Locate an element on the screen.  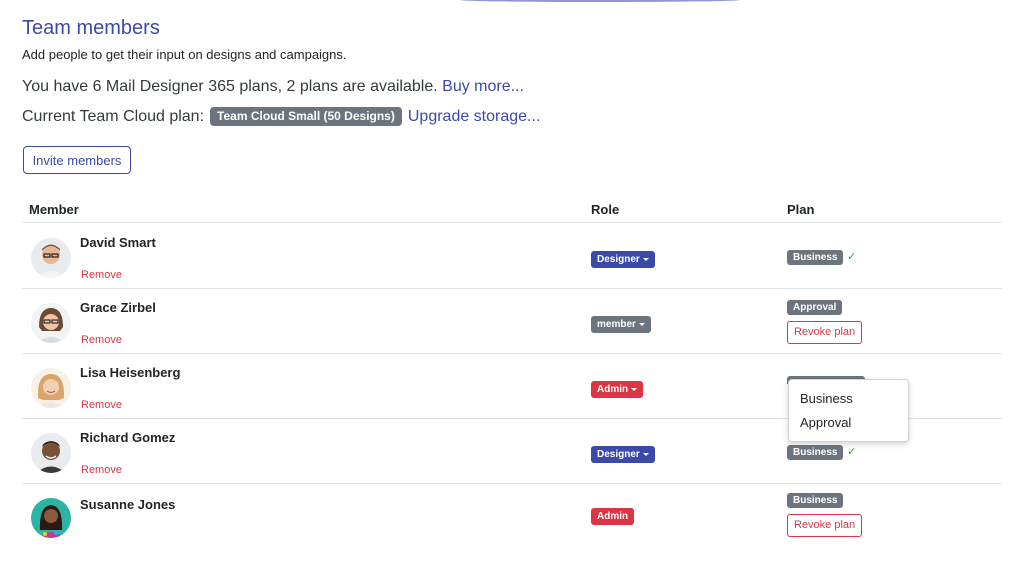
role-badge: Admin is located at coordinates (613, 516).